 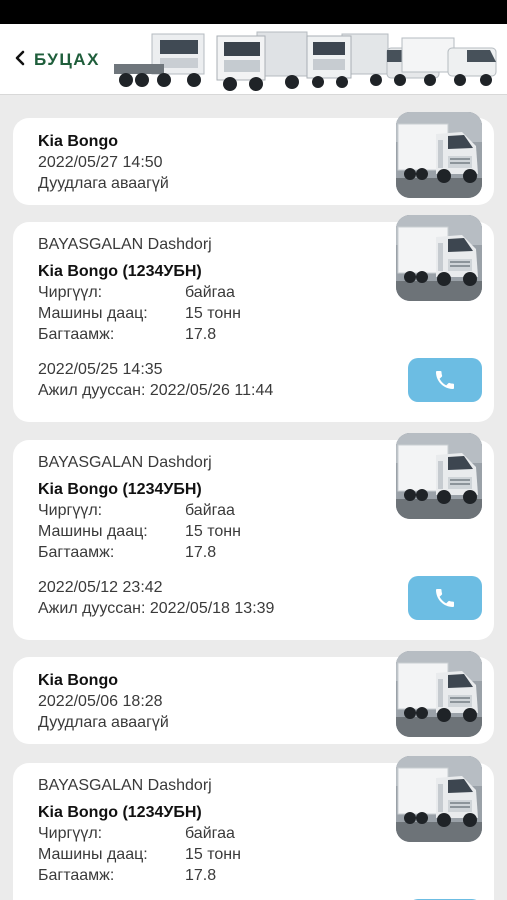 I want to click on trucks-banner-image, so click(x=308, y=60).